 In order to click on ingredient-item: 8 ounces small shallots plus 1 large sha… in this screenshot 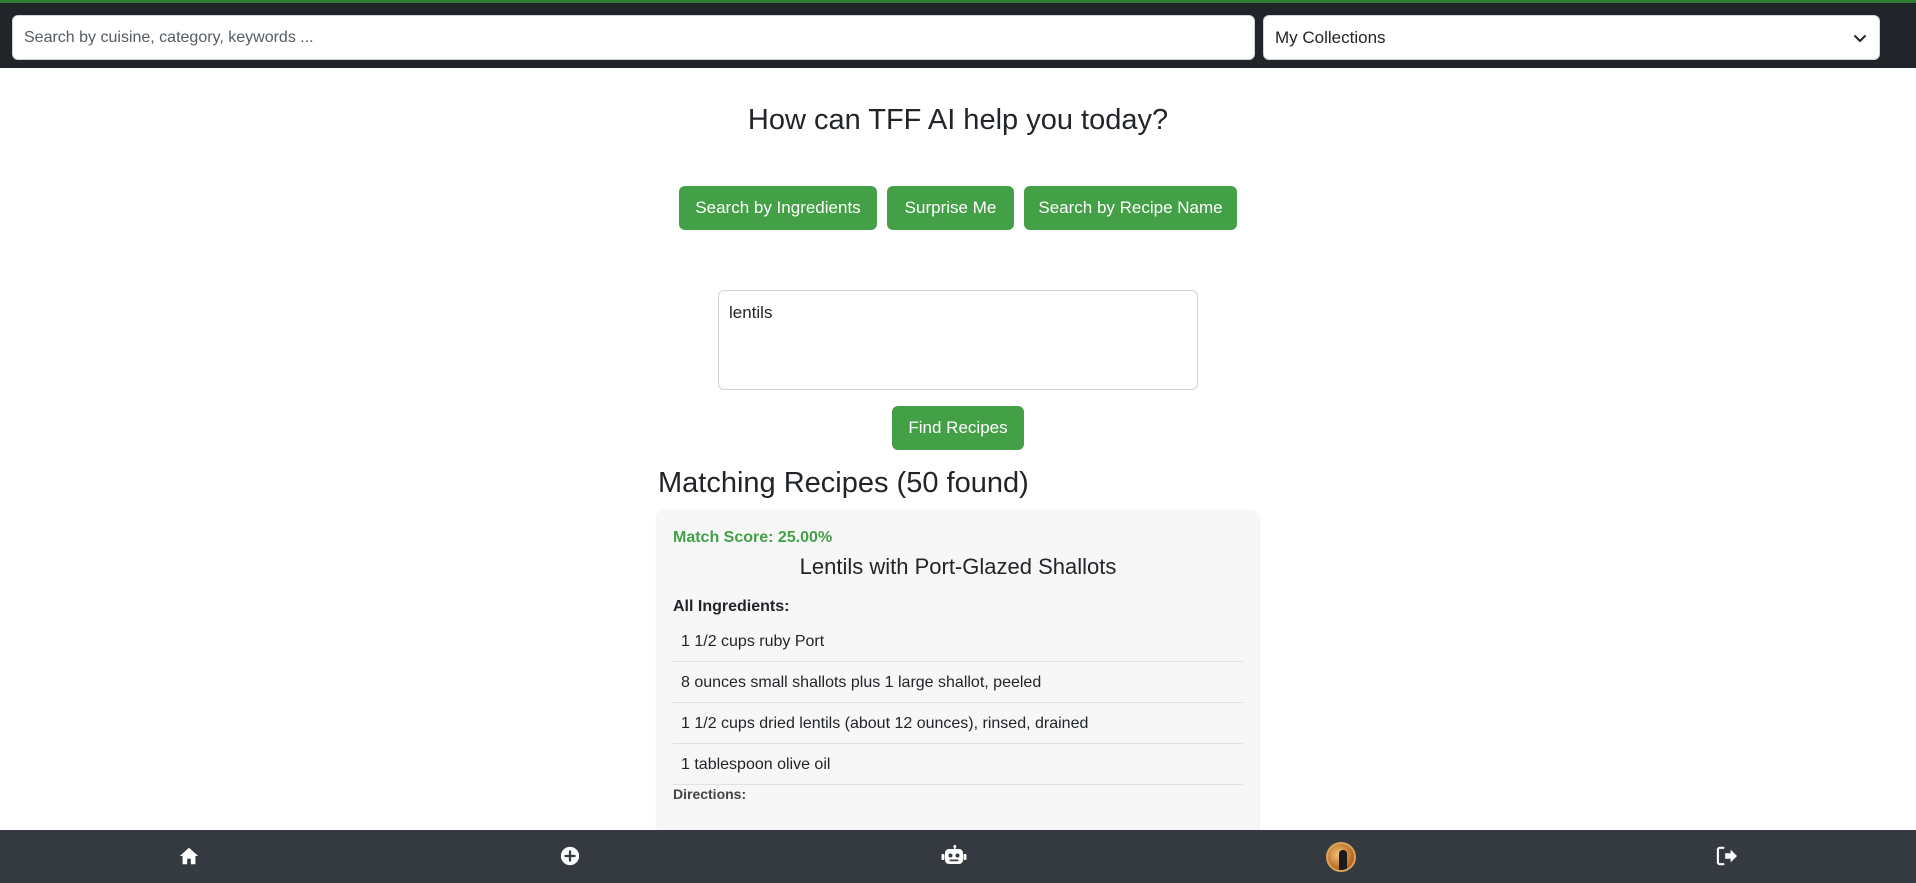, I will do `click(958, 682)`.